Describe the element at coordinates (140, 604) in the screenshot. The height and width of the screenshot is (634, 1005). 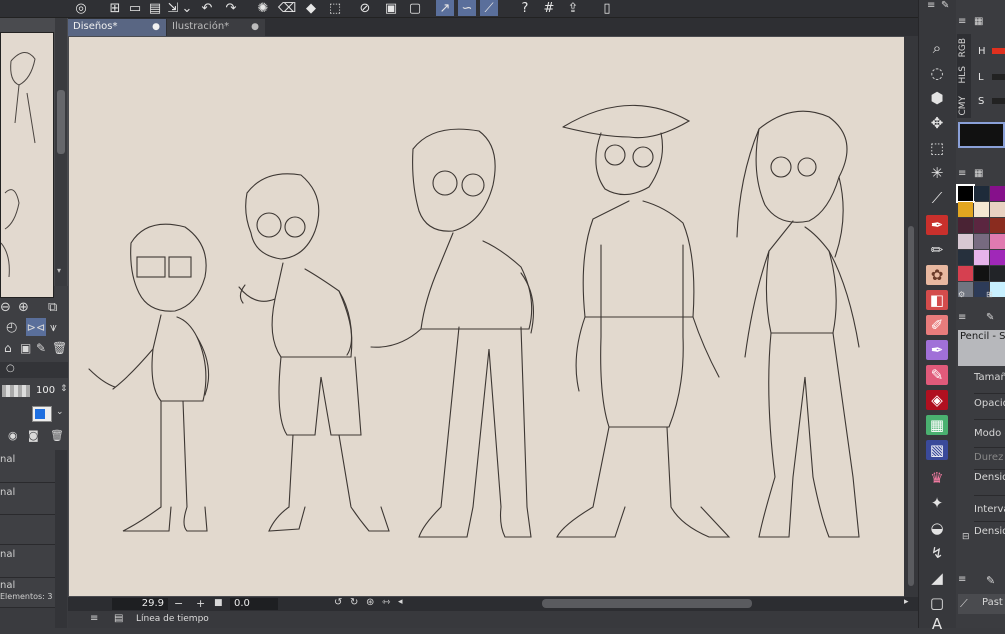
I see `zoom-field: 29.9` at that location.